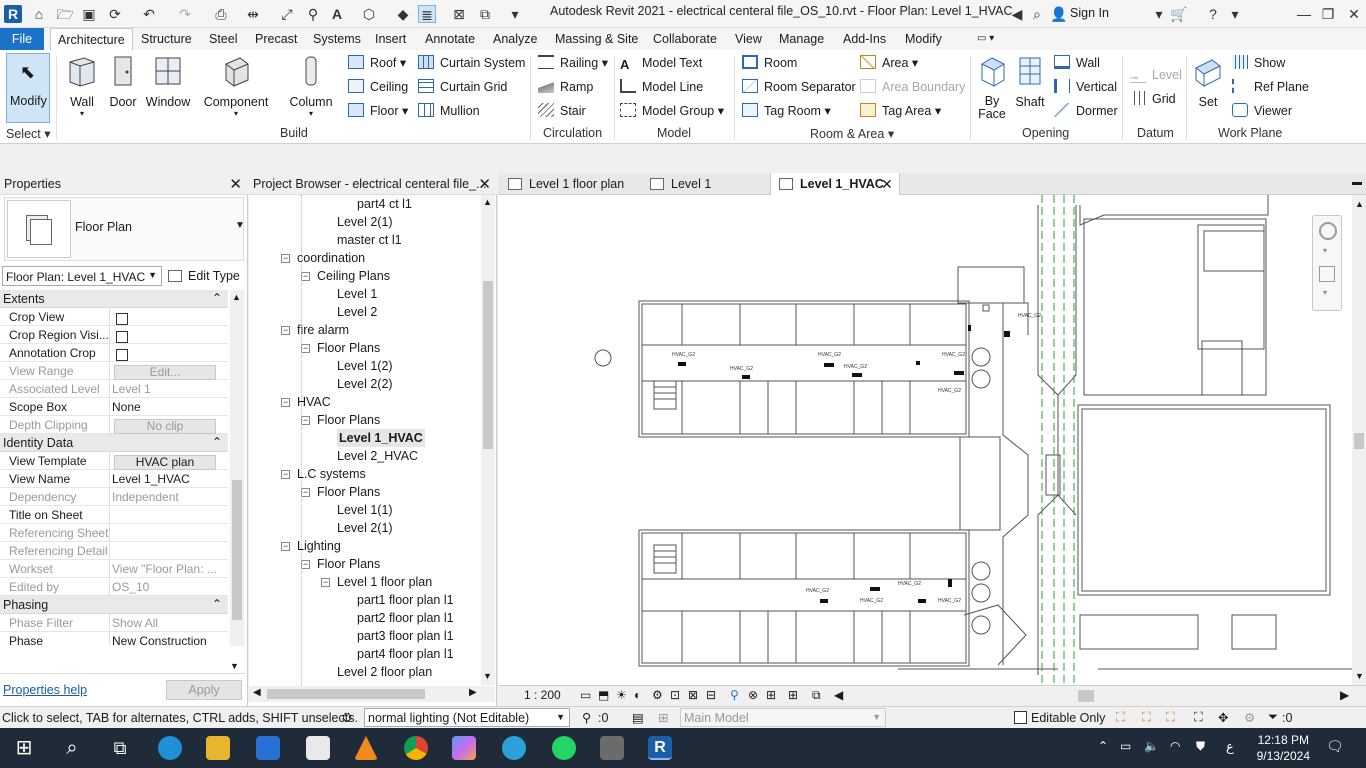 The height and width of the screenshot is (768, 1366). I want to click on close-tab-icon: ✕, so click(887, 184).